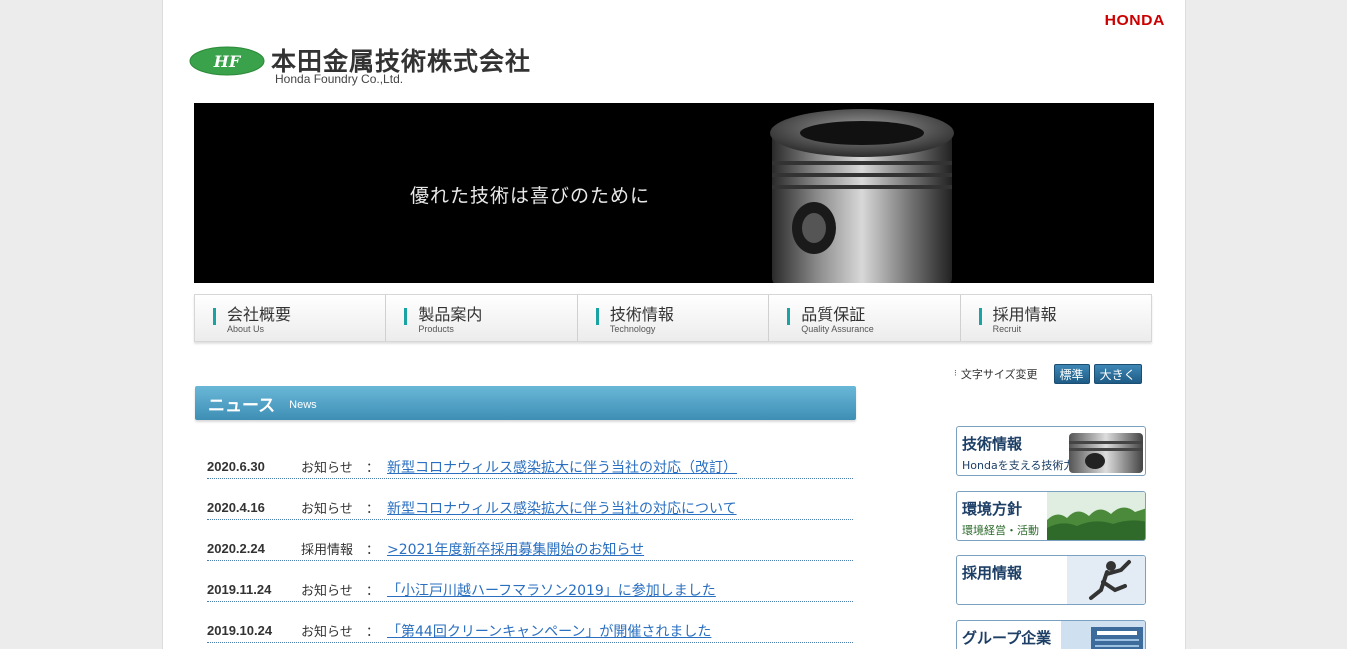 The image size is (1347, 649). What do you see at coordinates (1134, 20) in the screenshot?
I see `honda-logo: HONDA` at bounding box center [1134, 20].